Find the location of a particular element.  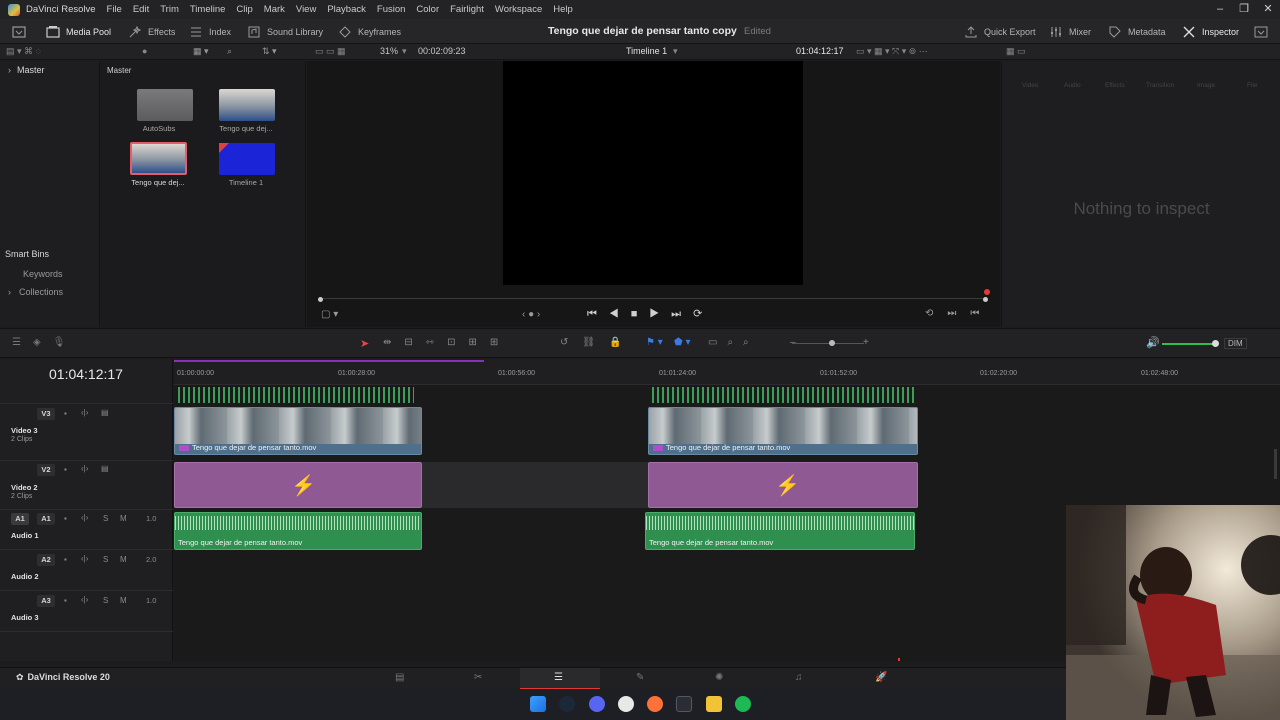

inspector-tab-file: File is located at coordinates (1252, 85).